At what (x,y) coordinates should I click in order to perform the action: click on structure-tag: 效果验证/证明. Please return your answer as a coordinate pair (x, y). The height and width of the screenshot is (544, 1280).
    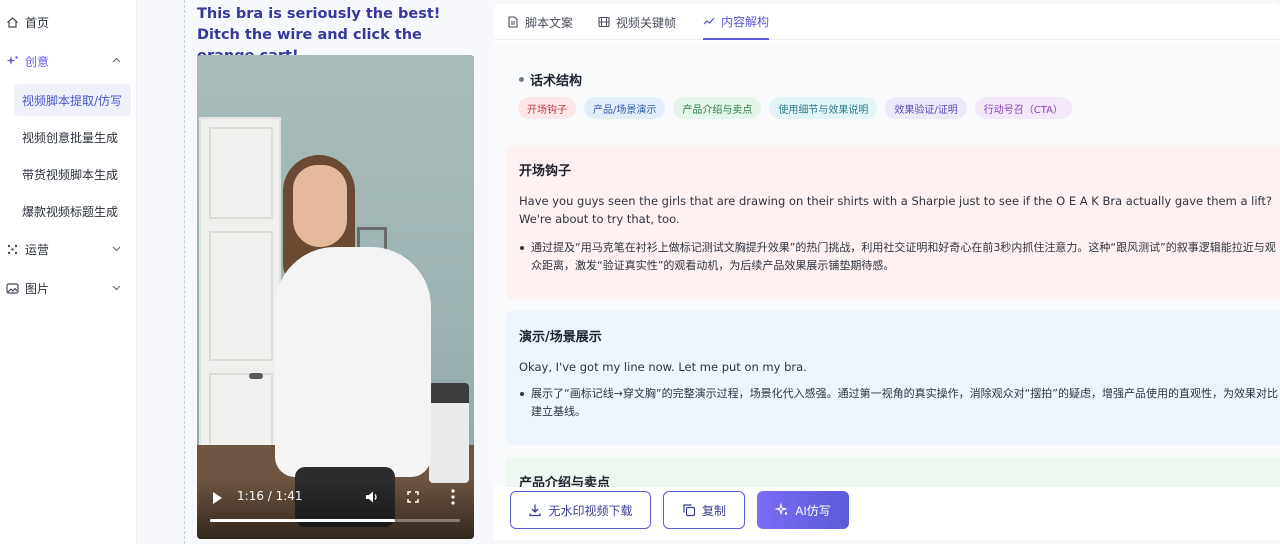
    Looking at the image, I should click on (926, 108).